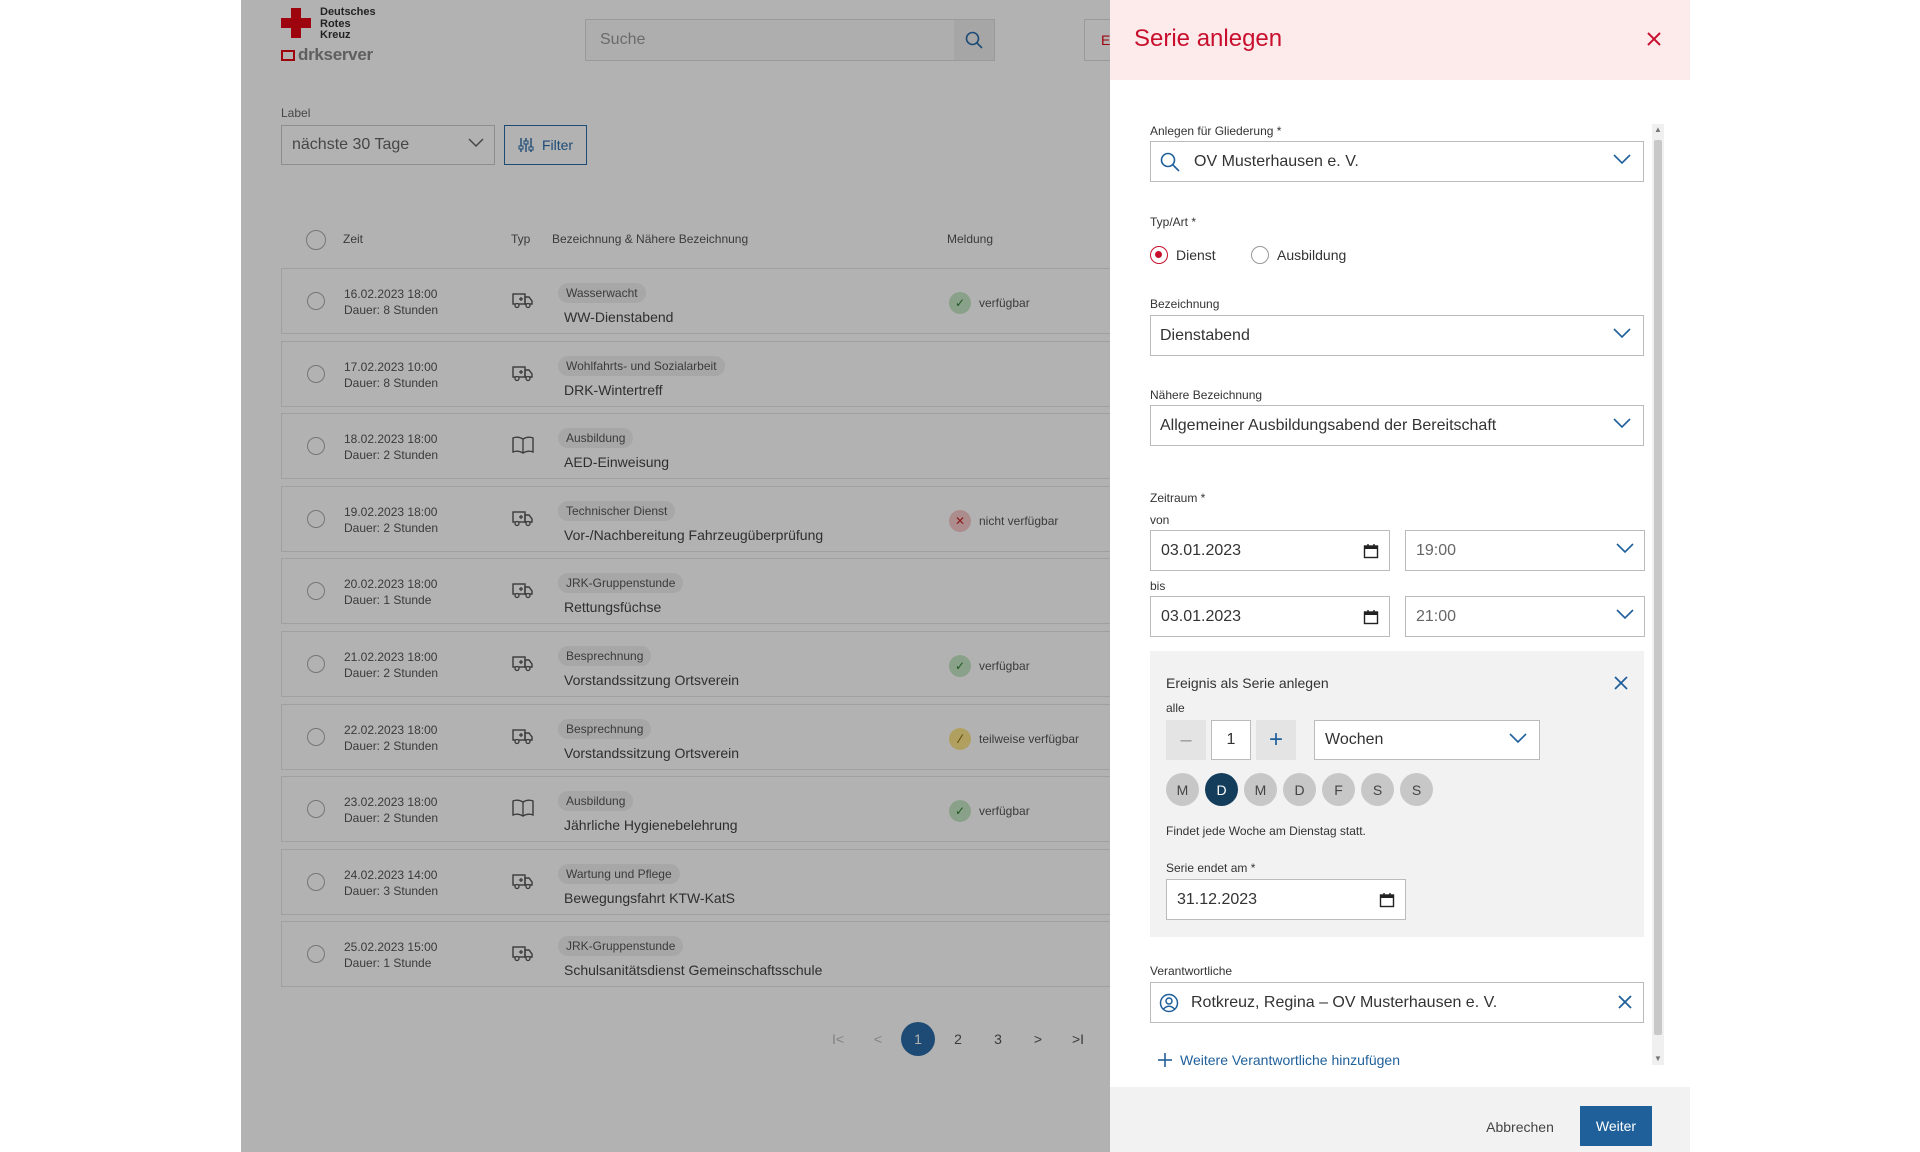 Image resolution: width=1920 pixels, height=1152 pixels. I want to click on responsible-label: Verantwortliche, so click(1191, 971).